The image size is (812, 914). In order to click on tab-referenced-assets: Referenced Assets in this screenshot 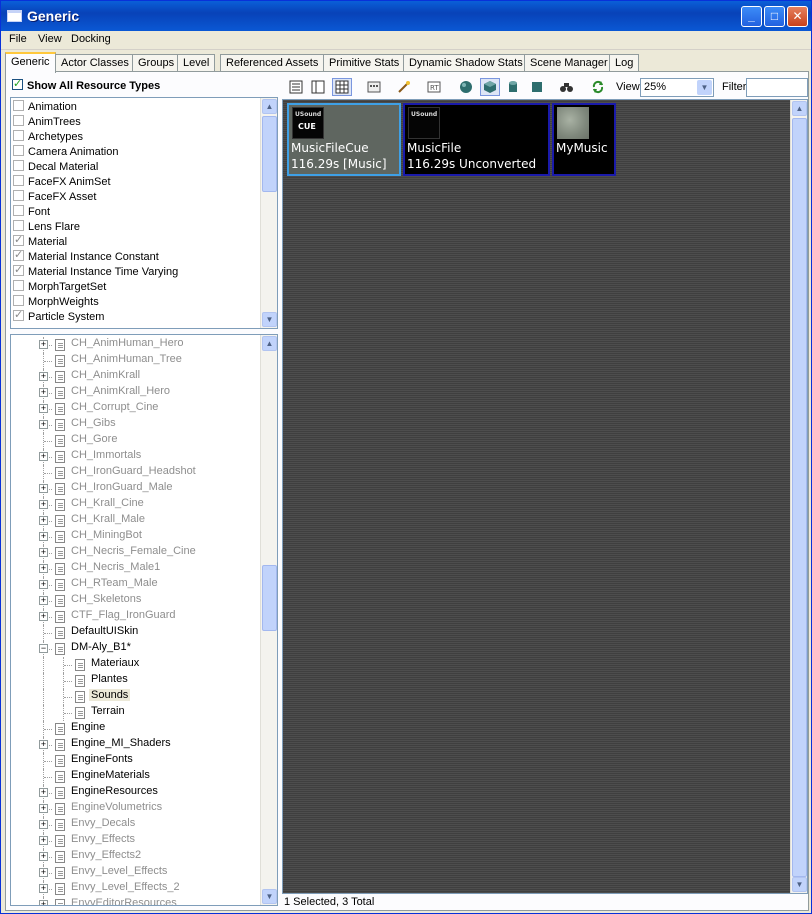, I will do `click(272, 63)`.